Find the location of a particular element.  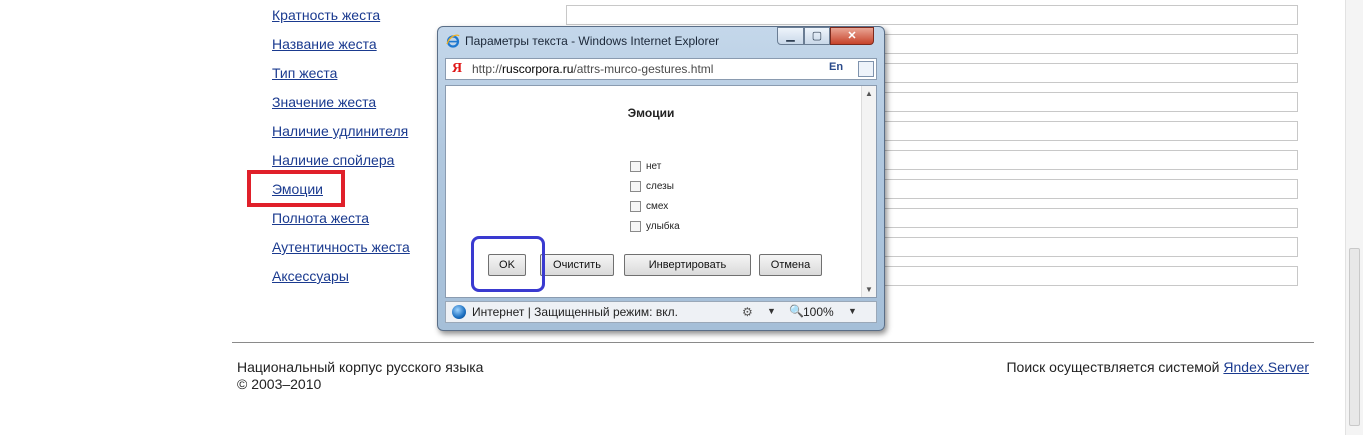

attr-link-authenticity: Аутентичность жеста is located at coordinates (341, 247).